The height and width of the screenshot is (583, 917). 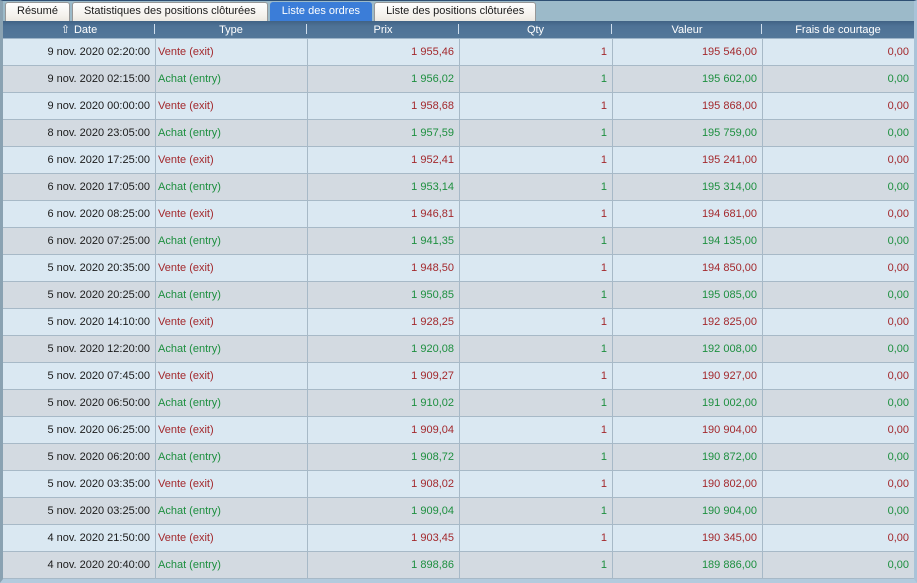 What do you see at coordinates (687, 376) in the screenshot?
I see `cell-valeur: 190 927,00` at bounding box center [687, 376].